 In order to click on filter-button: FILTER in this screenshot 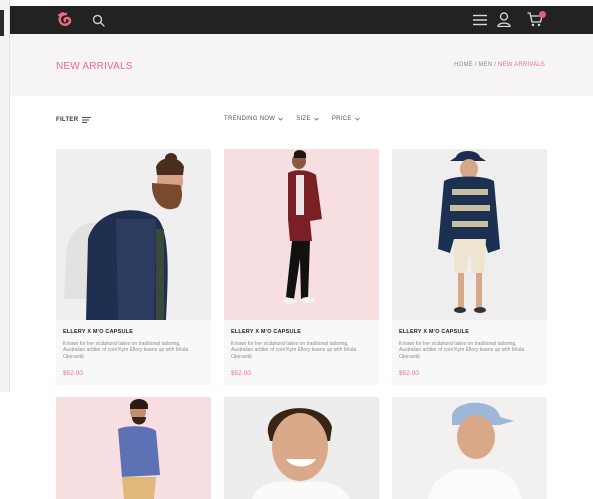, I will do `click(74, 120)`.